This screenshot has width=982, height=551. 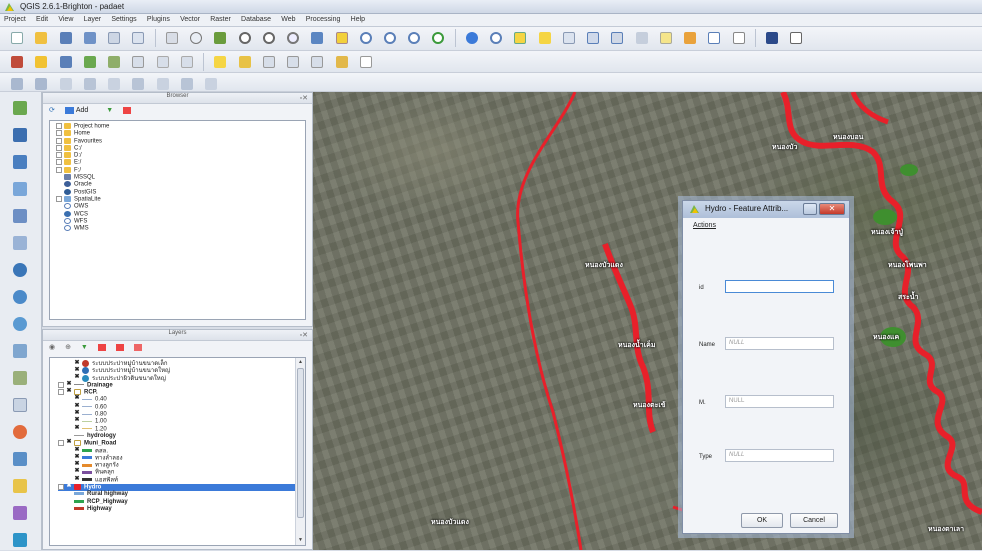 What do you see at coordinates (181, 378) in the screenshot?
I see `legend-item: ✖ ระบบประปาผิวดินขนาดใหญ่` at bounding box center [181, 378].